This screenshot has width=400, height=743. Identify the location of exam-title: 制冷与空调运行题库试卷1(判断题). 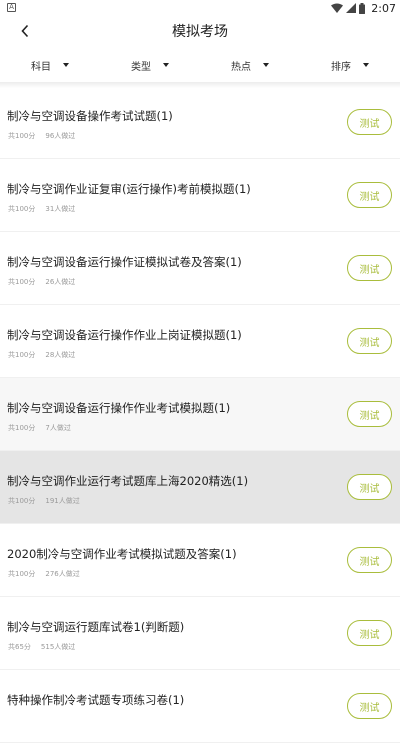
(96, 627).